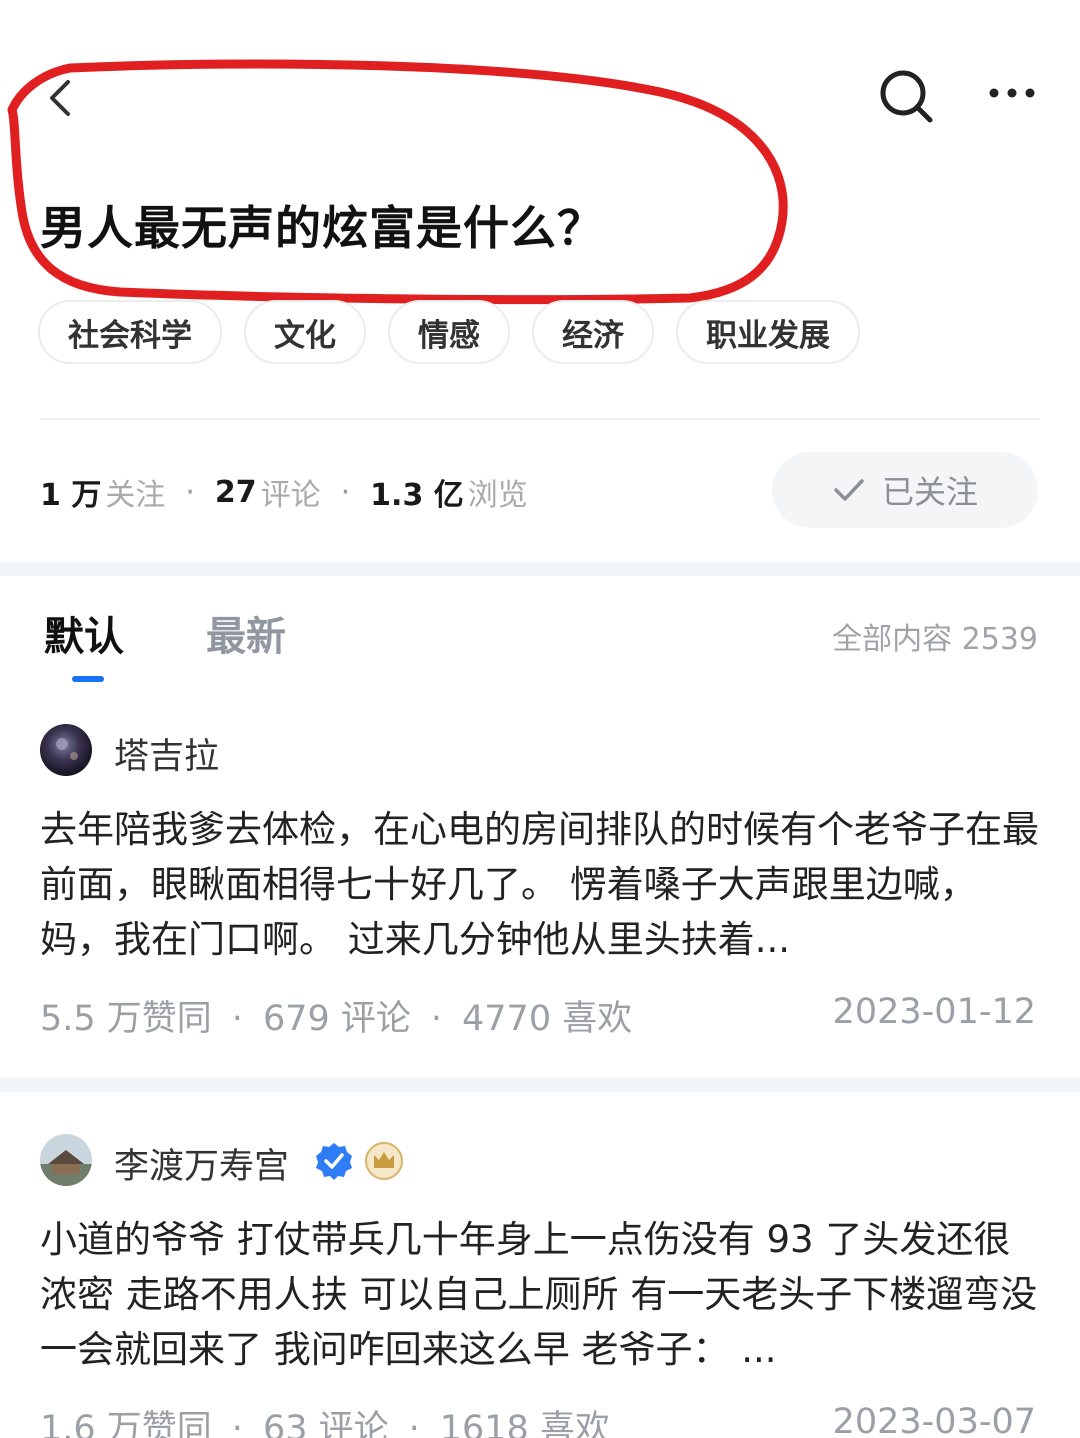 The height and width of the screenshot is (1438, 1080). What do you see at coordinates (540, 90) in the screenshot?
I see `top-bar` at bounding box center [540, 90].